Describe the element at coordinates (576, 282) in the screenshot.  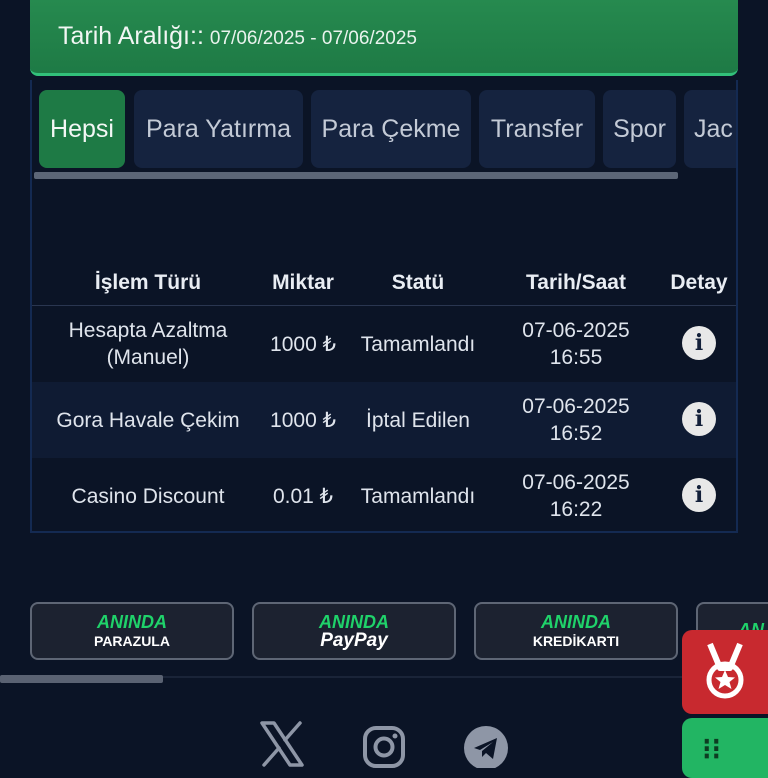
I see `column-header-datetime: Tarih/Saat` at that location.